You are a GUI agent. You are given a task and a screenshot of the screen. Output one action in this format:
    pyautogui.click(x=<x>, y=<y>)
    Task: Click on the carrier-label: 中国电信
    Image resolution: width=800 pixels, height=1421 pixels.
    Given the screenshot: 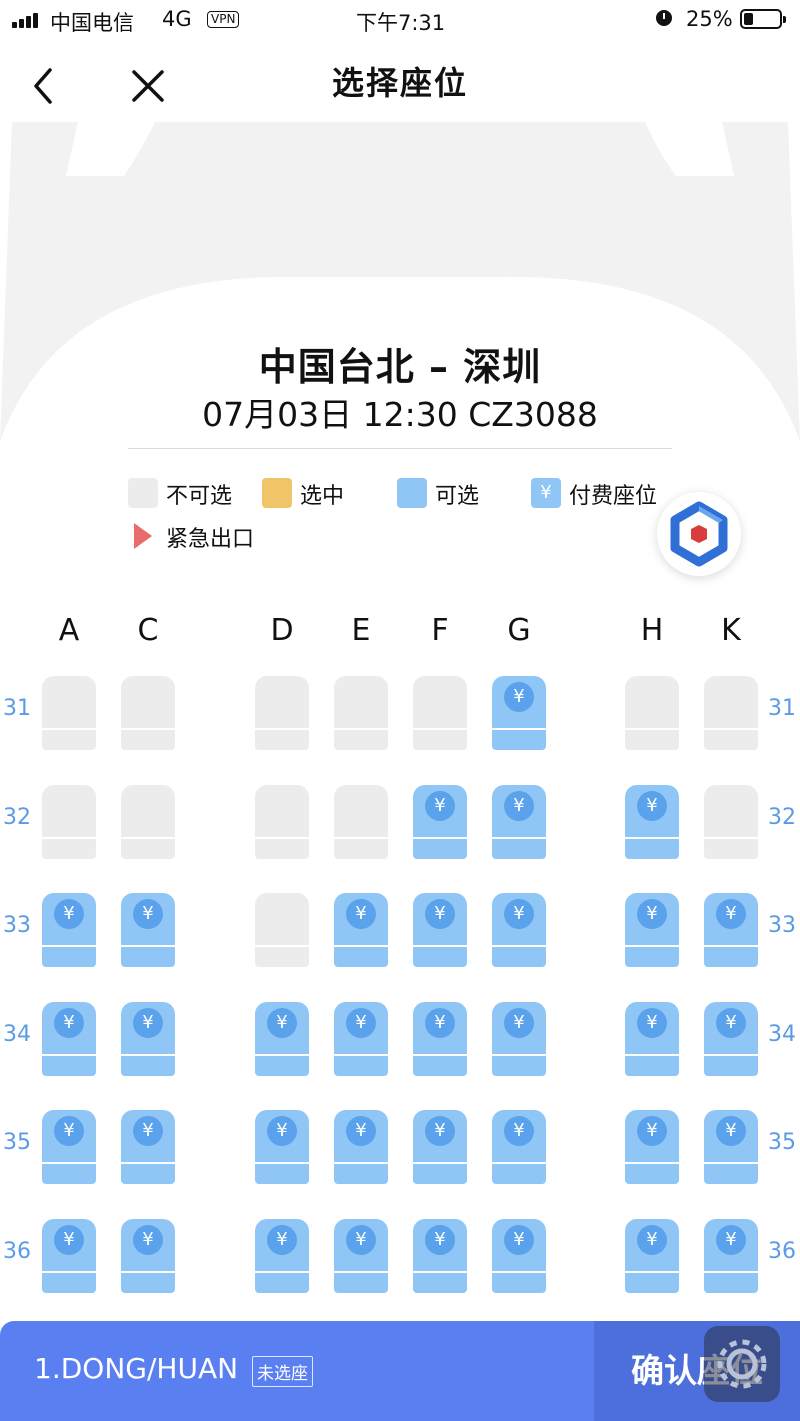 What is the action you would take?
    pyautogui.click(x=92, y=23)
    